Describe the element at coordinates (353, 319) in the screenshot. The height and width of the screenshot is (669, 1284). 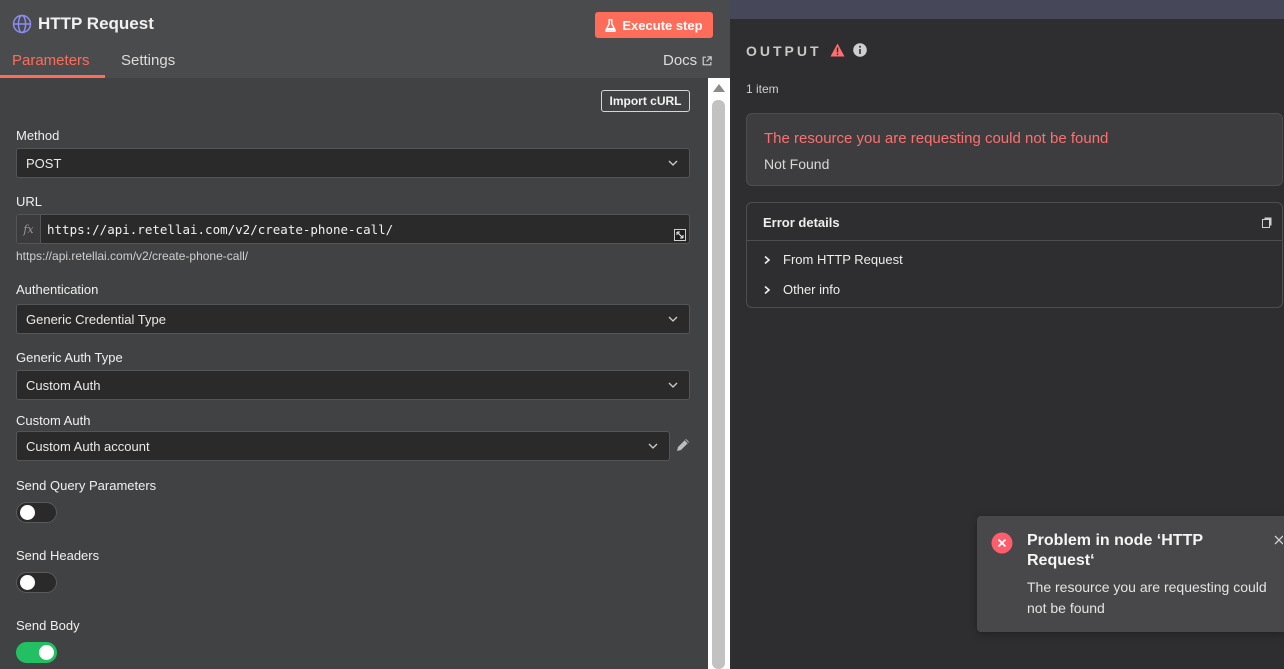
I see `authentication-select: Generic Credential Type` at that location.